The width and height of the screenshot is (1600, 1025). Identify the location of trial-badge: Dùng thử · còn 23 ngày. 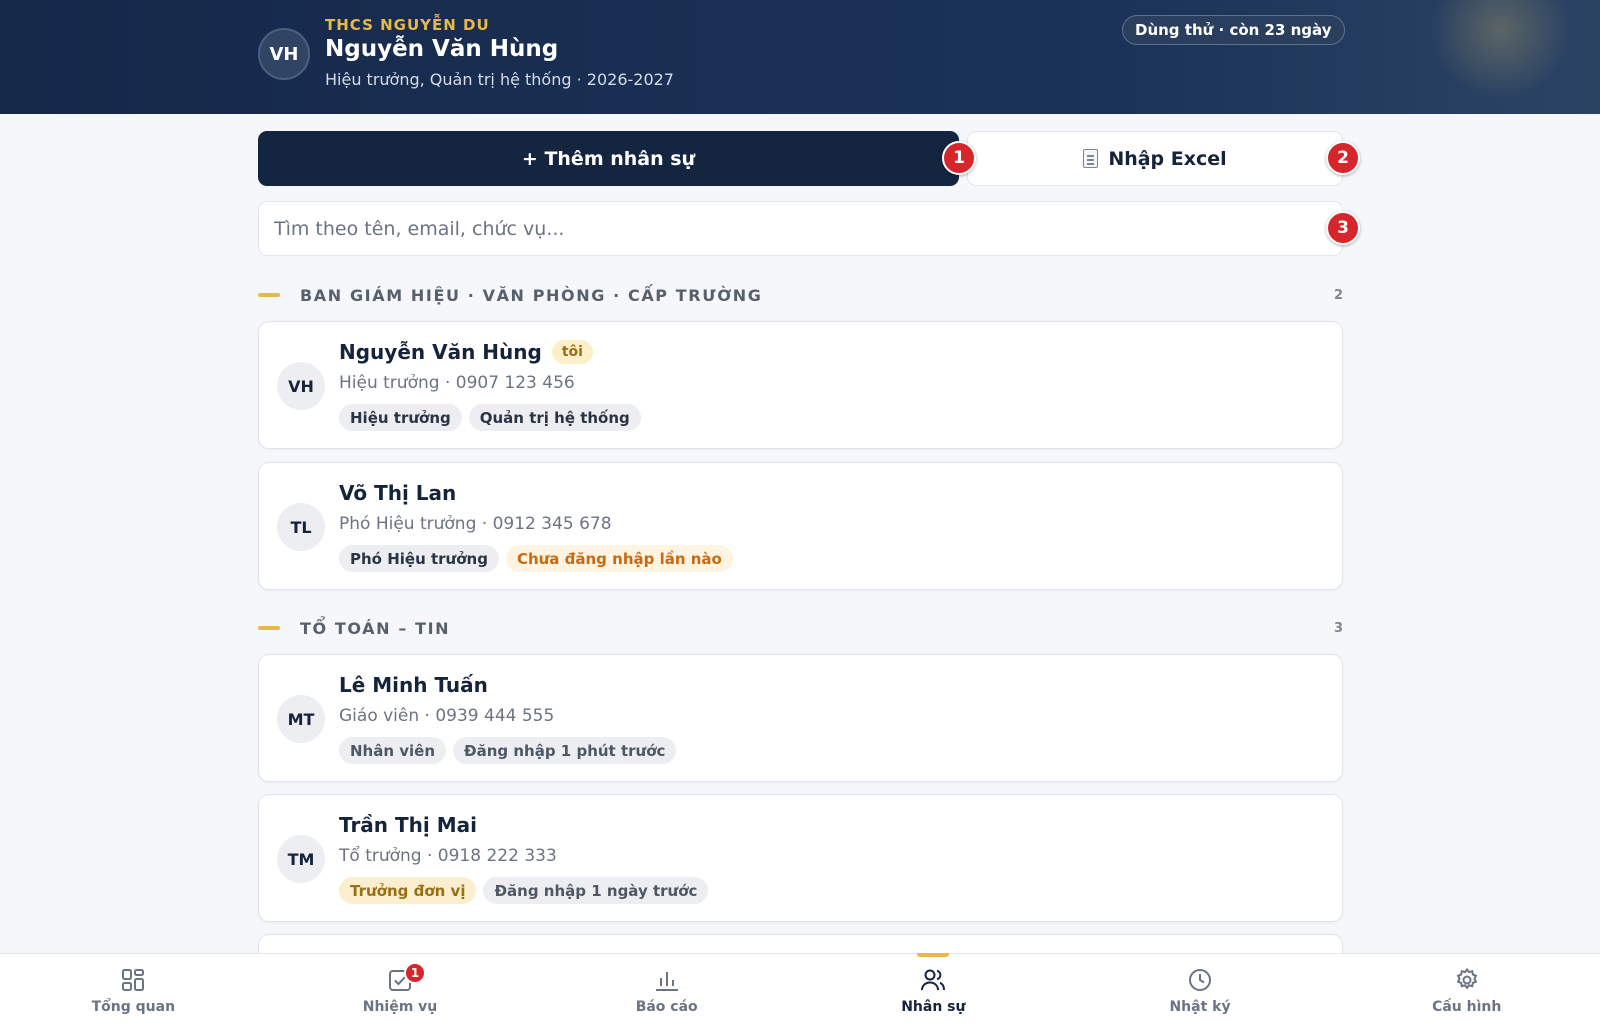
(1233, 30).